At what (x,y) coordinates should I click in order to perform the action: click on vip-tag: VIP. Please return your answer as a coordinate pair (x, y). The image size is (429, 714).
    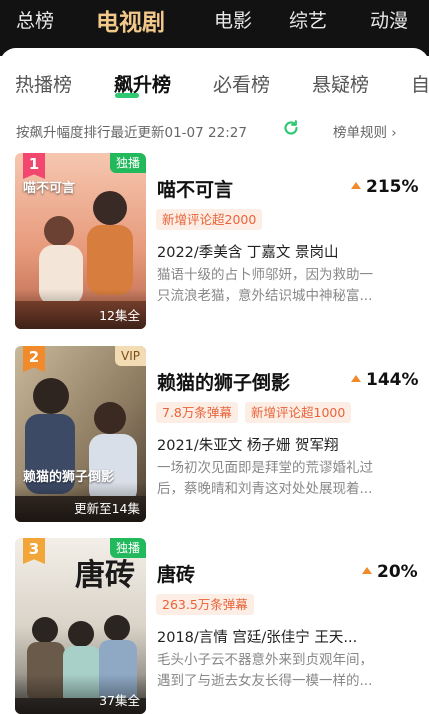
    Looking at the image, I should click on (130, 356).